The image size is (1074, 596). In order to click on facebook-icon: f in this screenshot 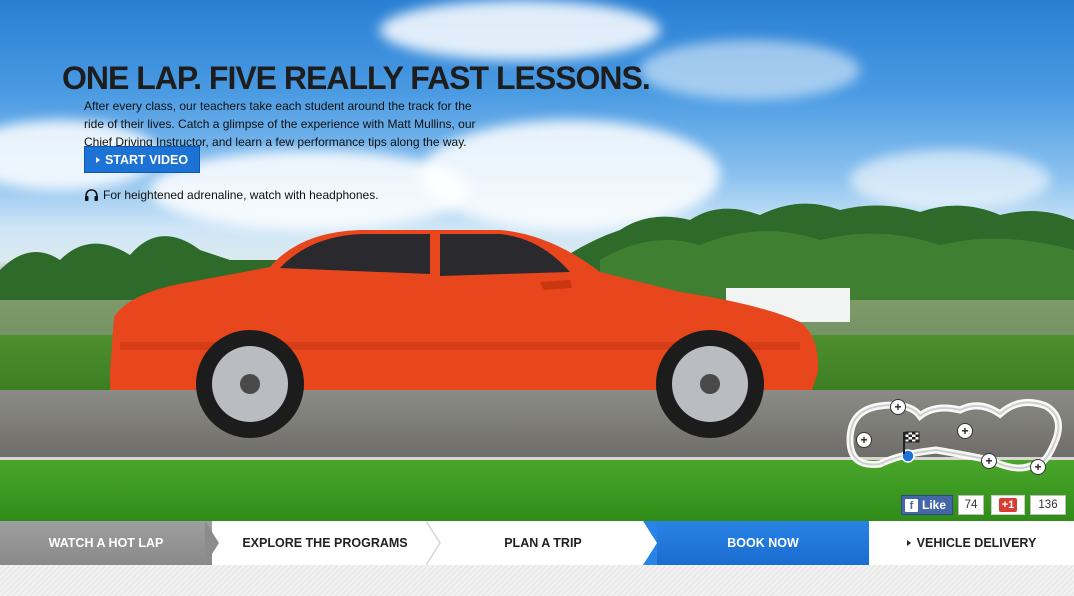, I will do `click(911, 505)`.